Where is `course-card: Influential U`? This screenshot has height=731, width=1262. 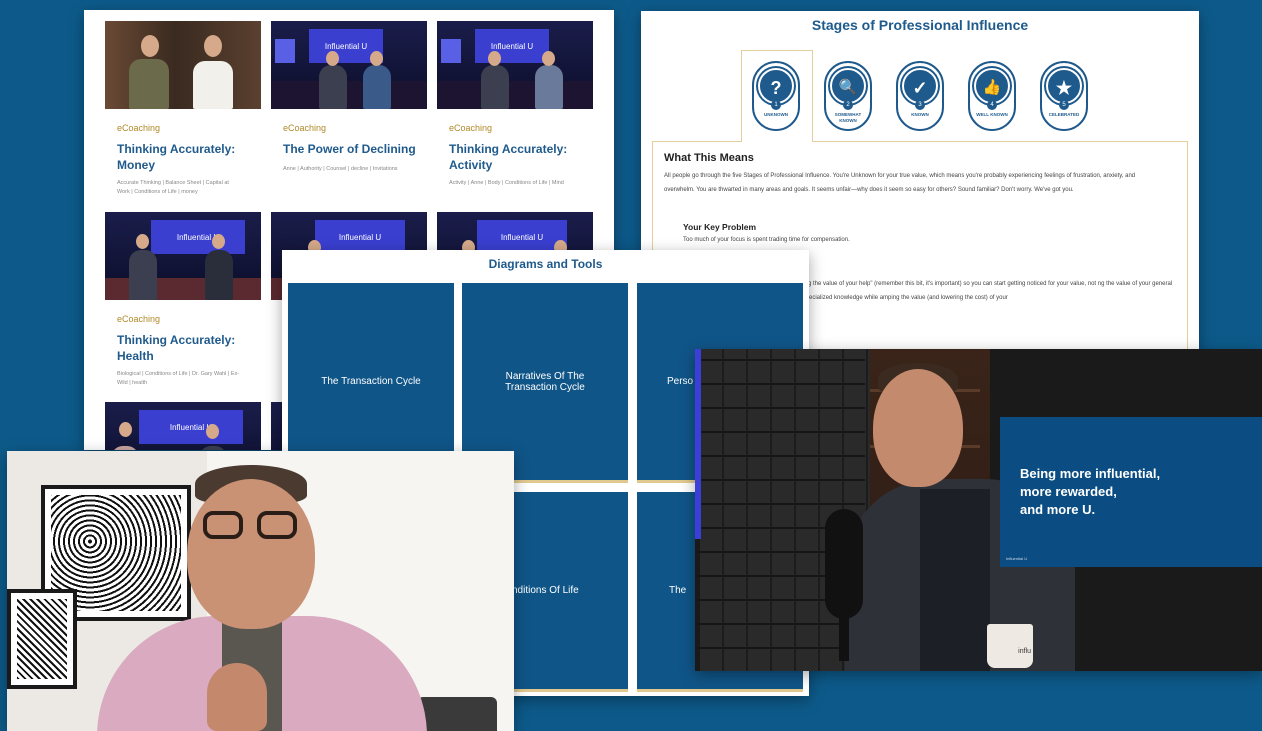 course-card: Influential U is located at coordinates (183, 426).